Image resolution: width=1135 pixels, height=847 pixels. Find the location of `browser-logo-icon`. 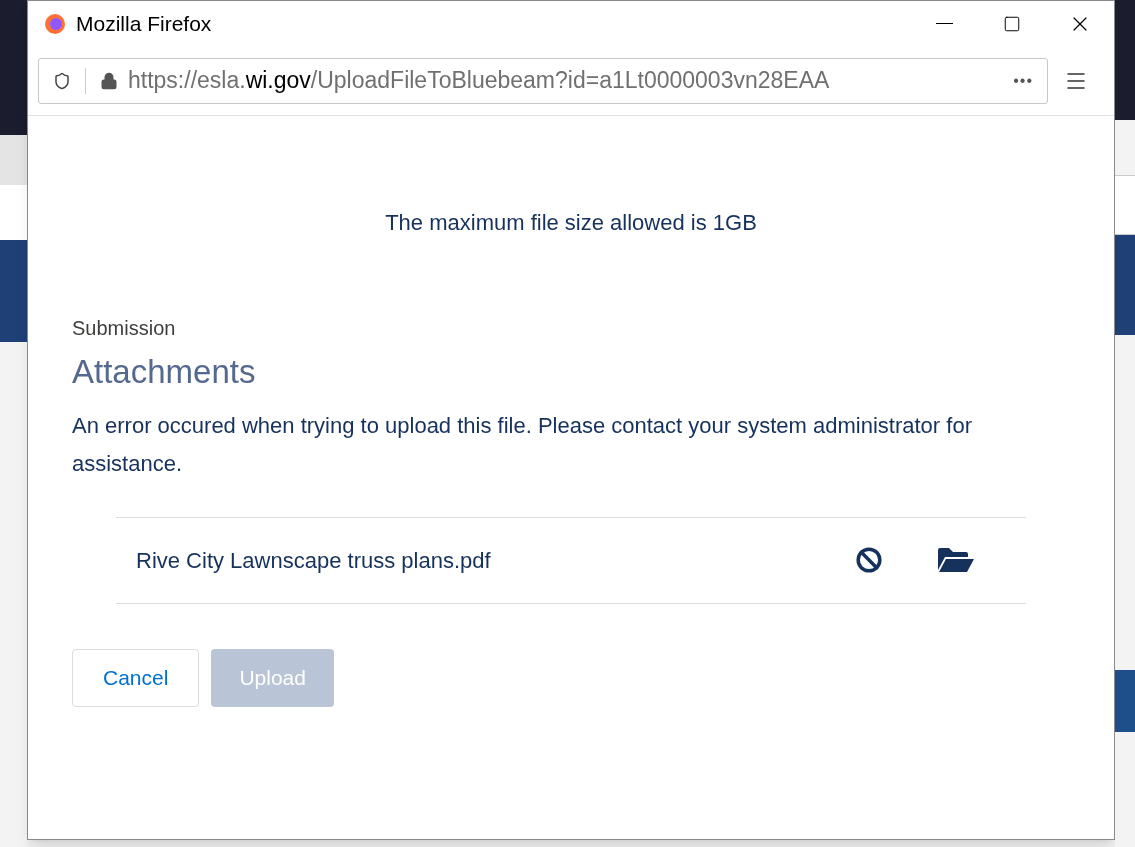

browser-logo-icon is located at coordinates (55, 23).